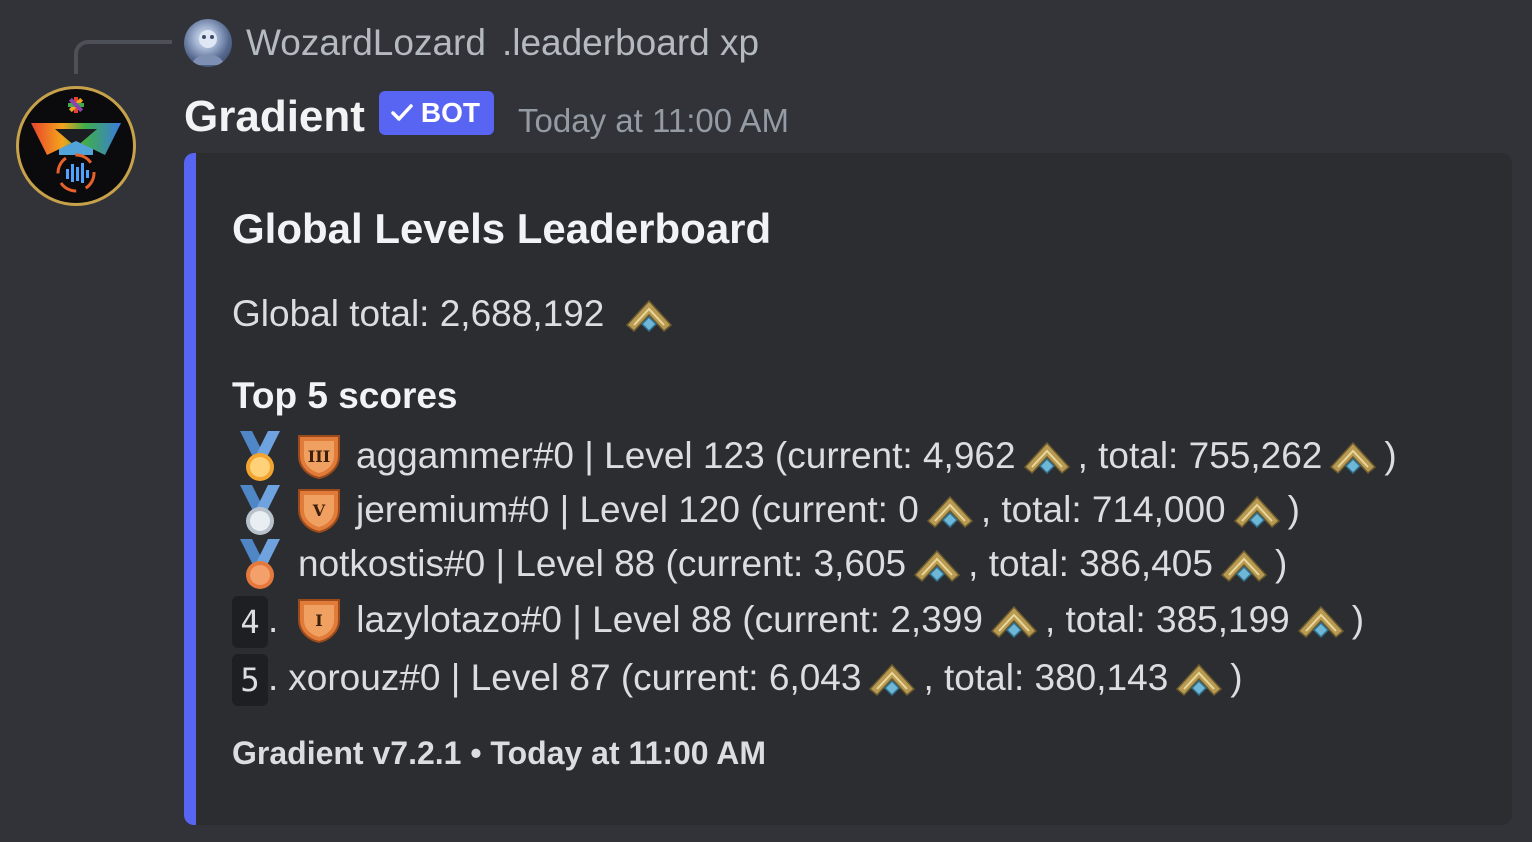  What do you see at coordinates (260, 456) in the screenshot?
I see `gold-medal-icon` at bounding box center [260, 456].